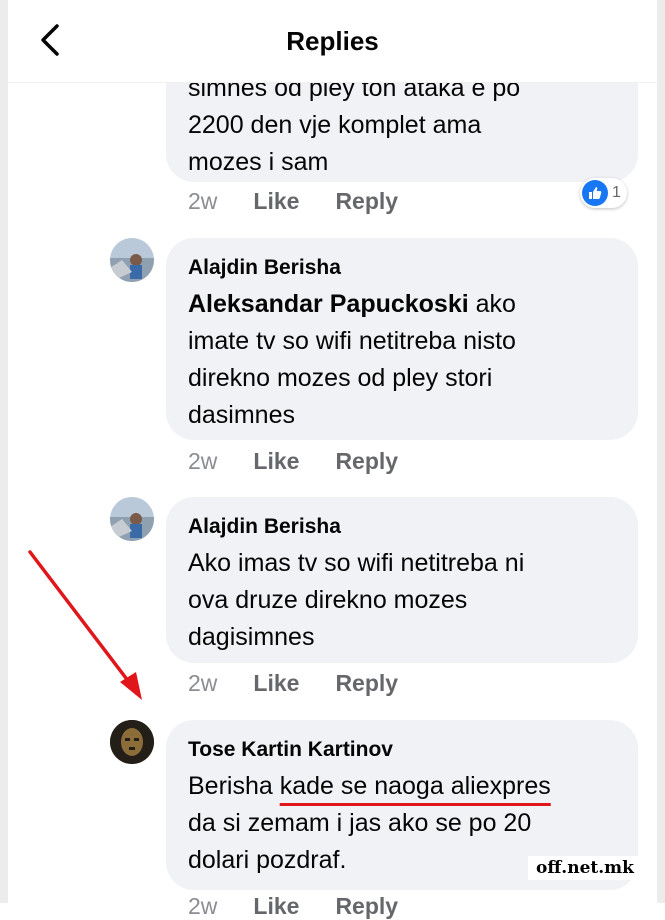 This screenshot has width=665, height=920. What do you see at coordinates (85, 625) in the screenshot?
I see `annotation-arrow-icon` at bounding box center [85, 625].